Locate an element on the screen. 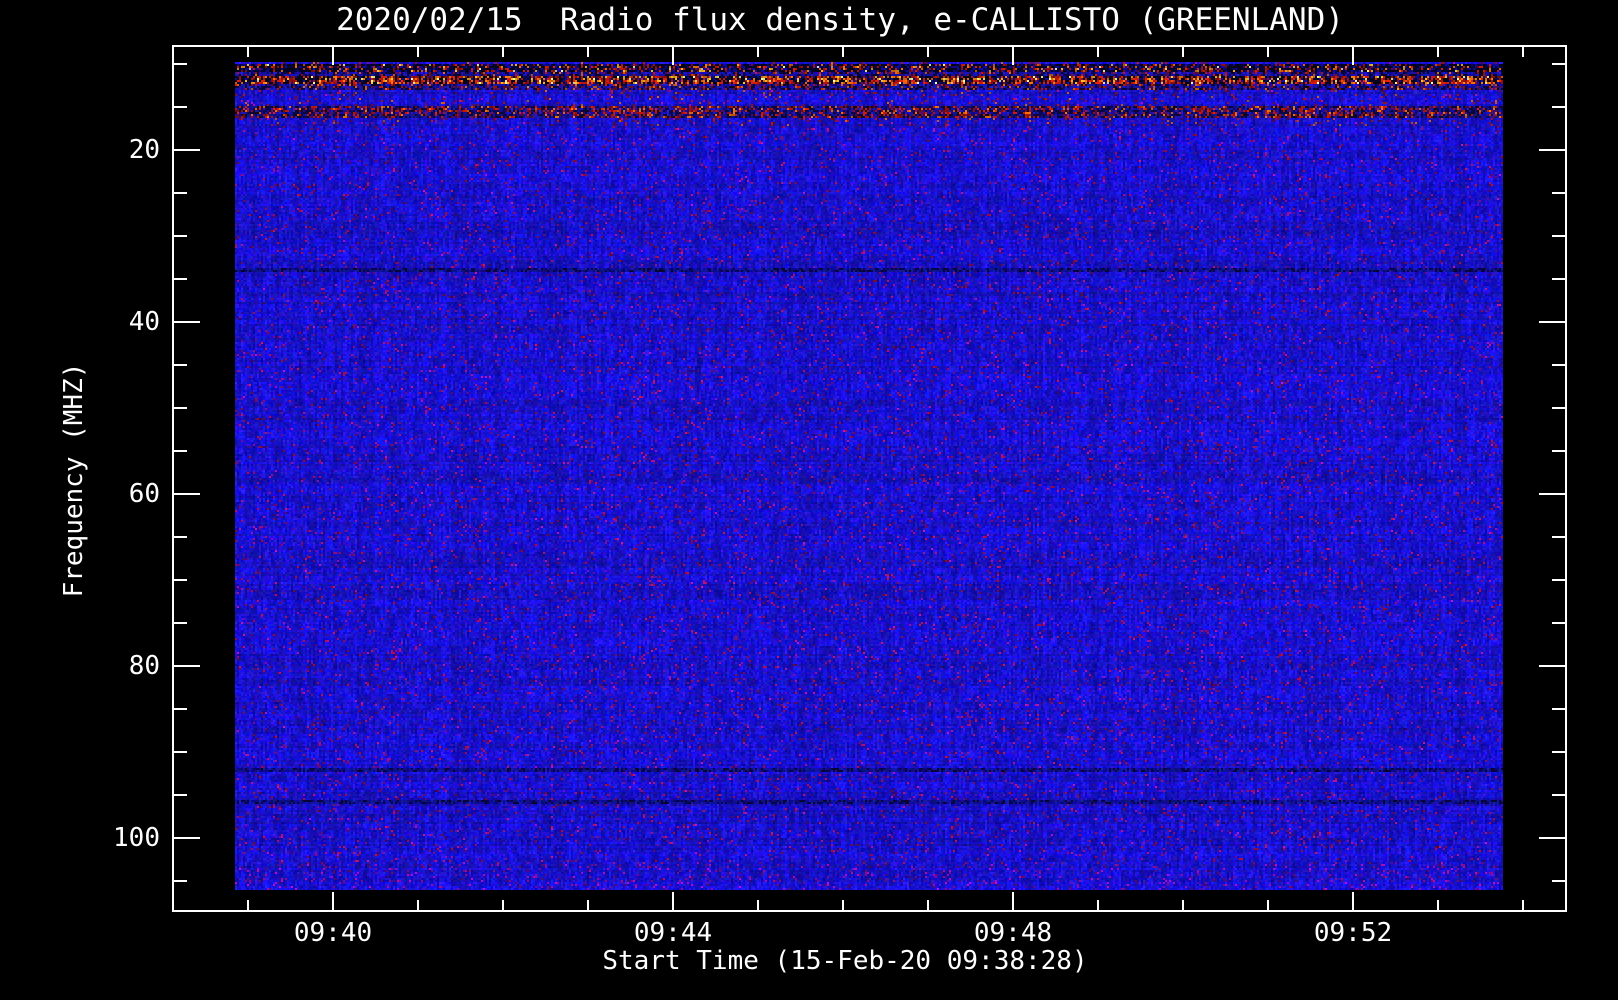 Image resolution: width=1618 pixels, height=1000 pixels. x-tick-label: 09:52 is located at coordinates (1353, 933).